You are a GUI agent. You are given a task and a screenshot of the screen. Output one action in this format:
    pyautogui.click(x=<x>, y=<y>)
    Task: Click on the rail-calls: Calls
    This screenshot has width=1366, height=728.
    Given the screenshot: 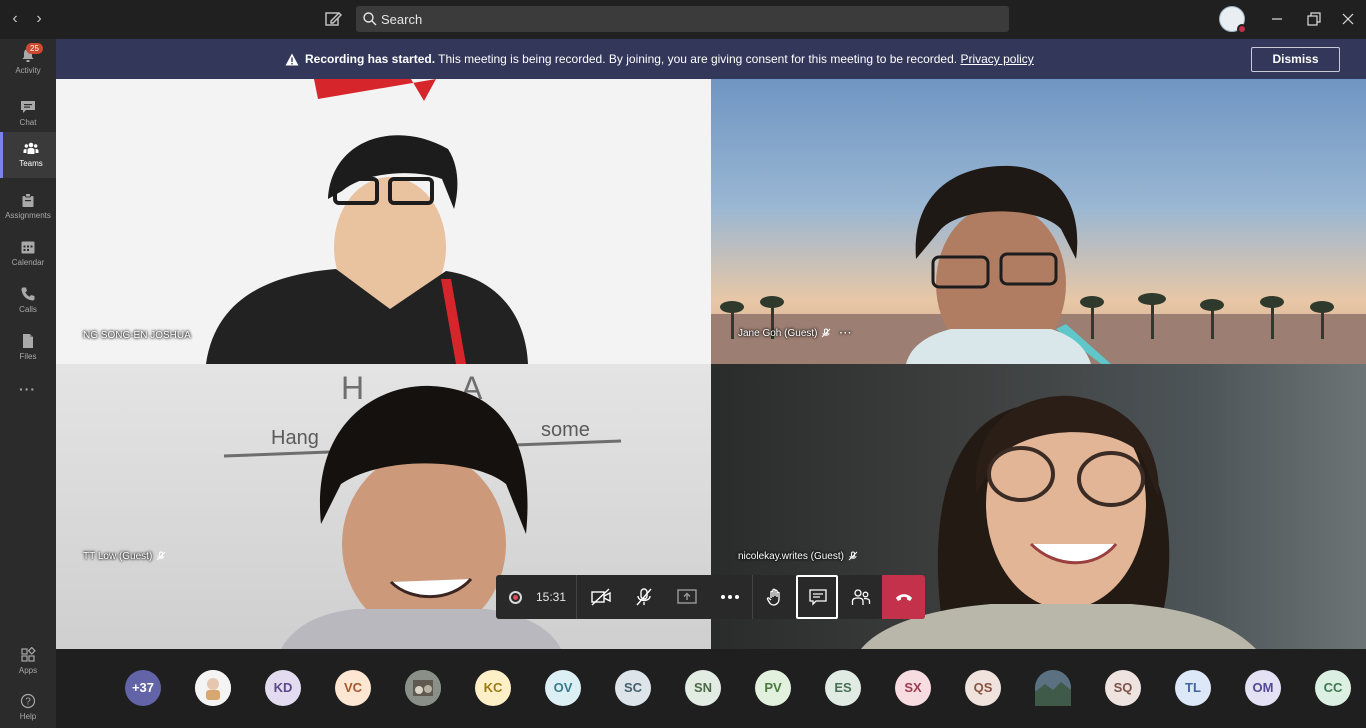 What is the action you would take?
    pyautogui.click(x=28, y=301)
    